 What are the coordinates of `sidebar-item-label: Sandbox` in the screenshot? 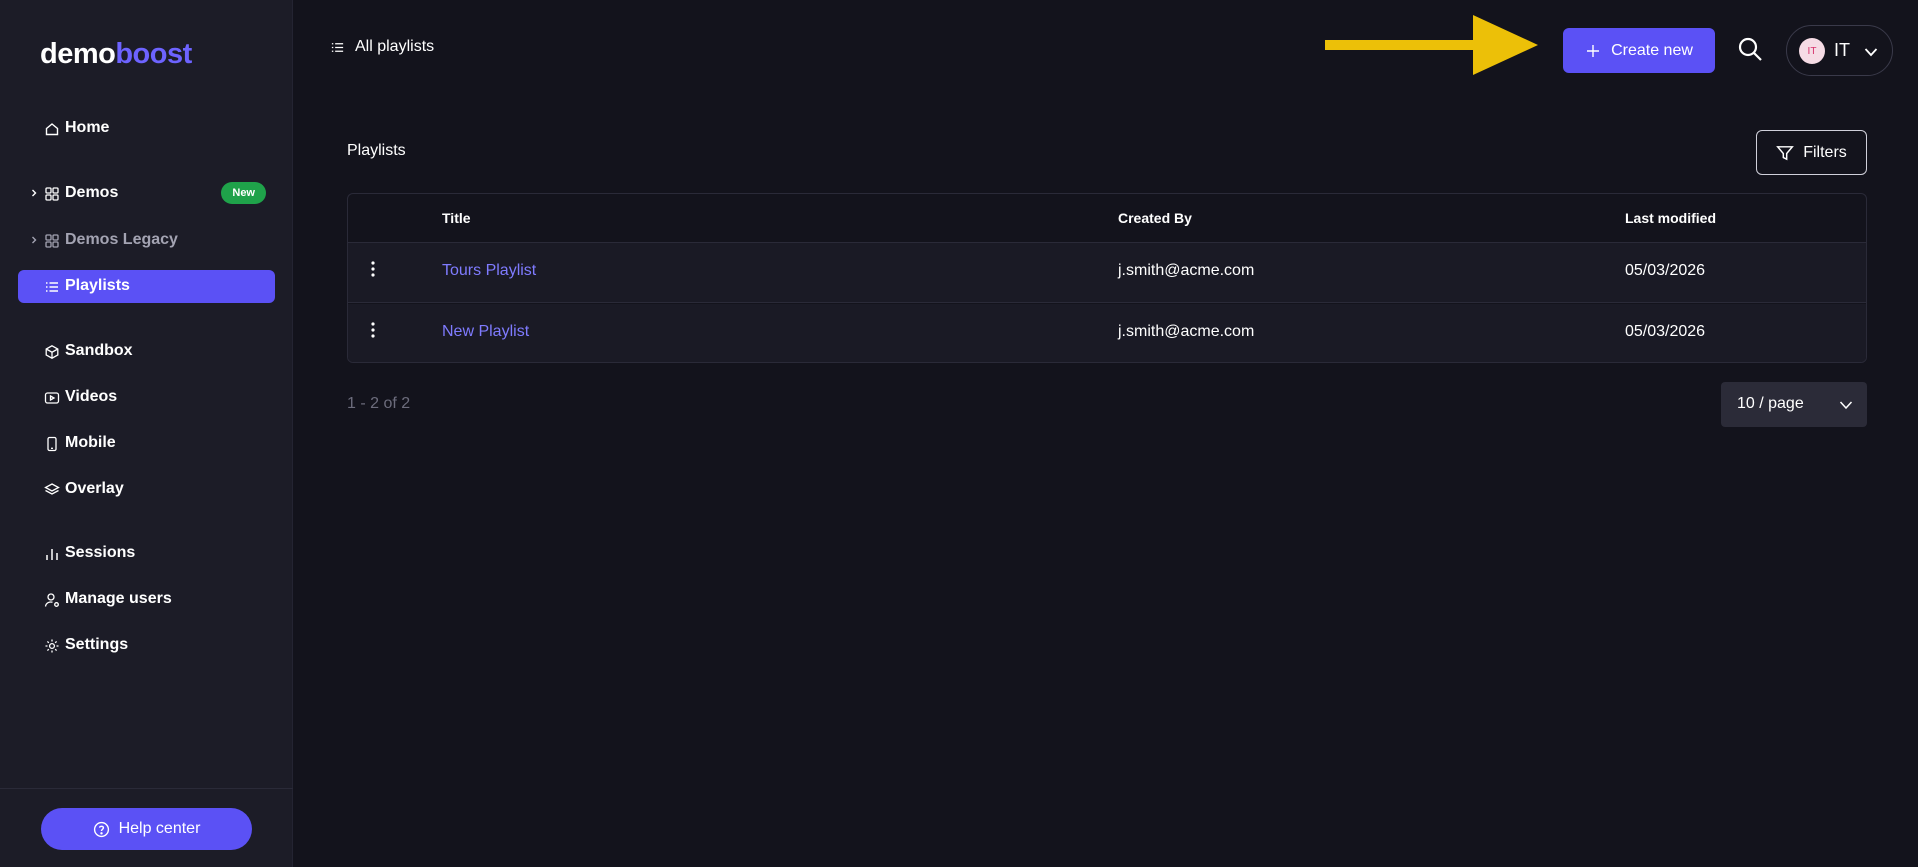 It's located at (99, 350).